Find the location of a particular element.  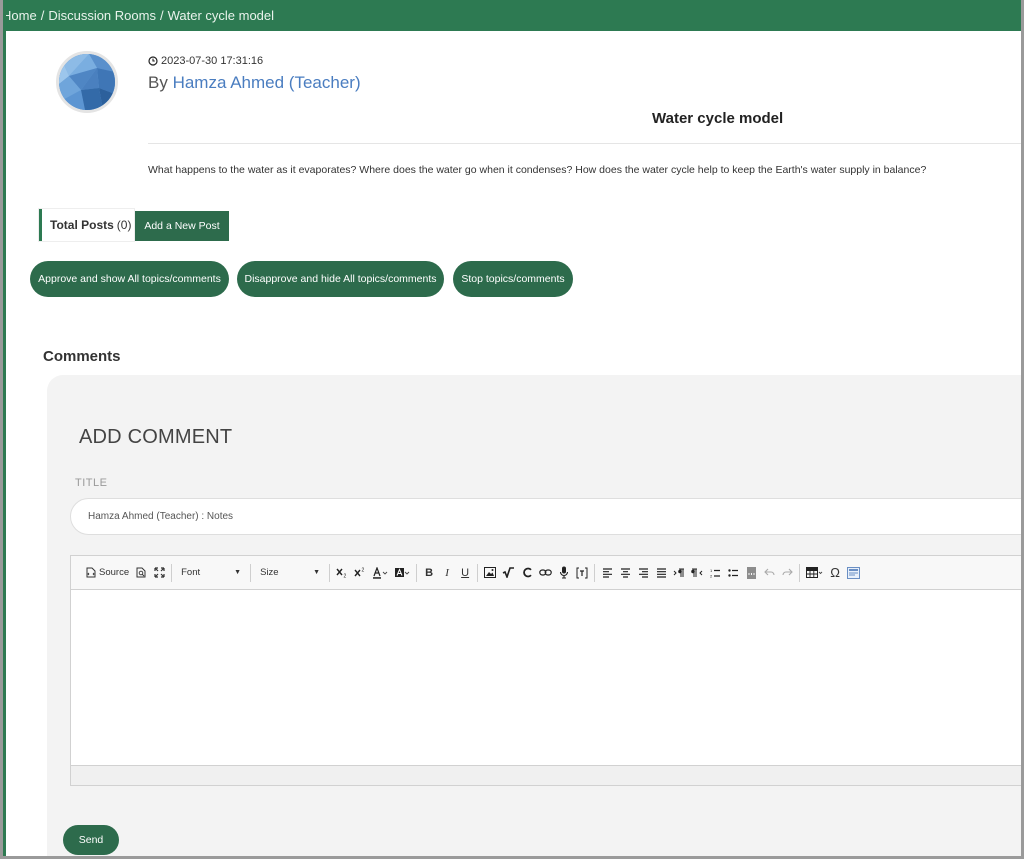

comments-heading: Comments is located at coordinates (82, 356).